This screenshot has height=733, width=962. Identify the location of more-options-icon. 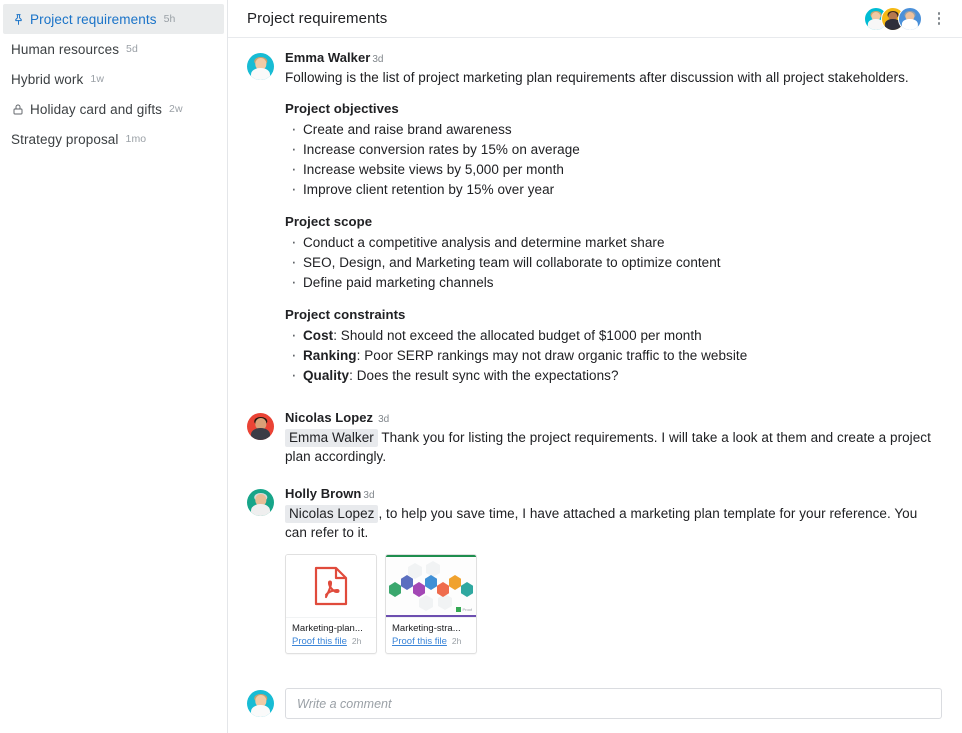
(939, 19).